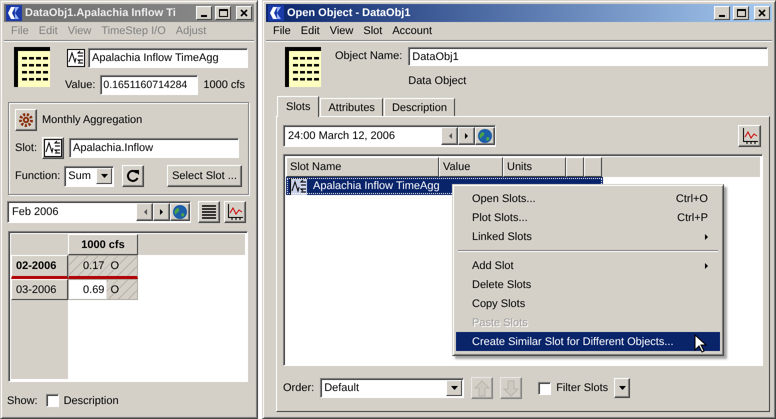  I want to click on description-checkbox, so click(52, 400).